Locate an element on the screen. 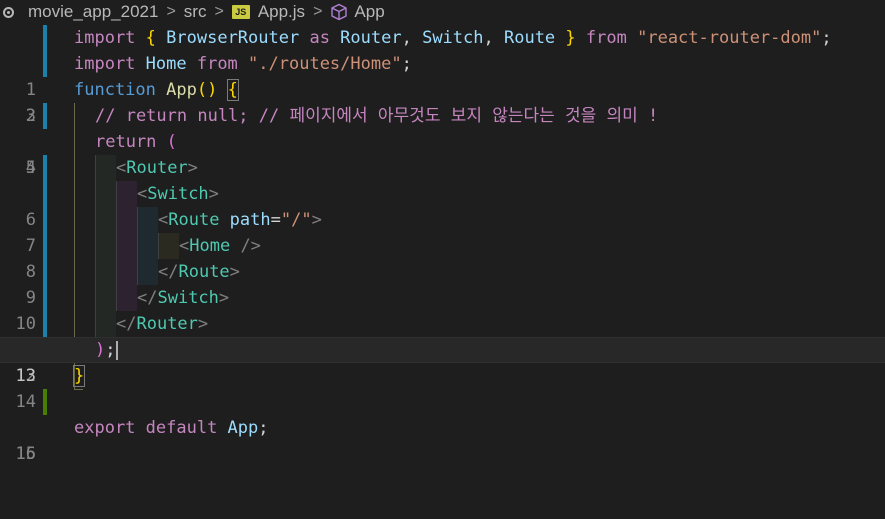  code-line: 6 <Router> is located at coordinates (442, 192).